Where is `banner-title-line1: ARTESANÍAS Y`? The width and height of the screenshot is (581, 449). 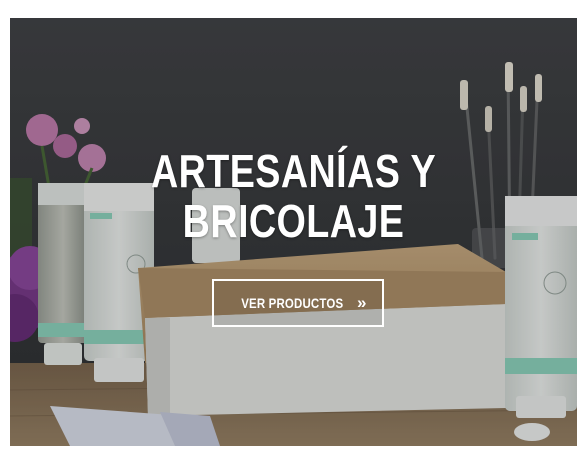 banner-title-line1: ARTESANÍAS Y is located at coordinates (293, 171).